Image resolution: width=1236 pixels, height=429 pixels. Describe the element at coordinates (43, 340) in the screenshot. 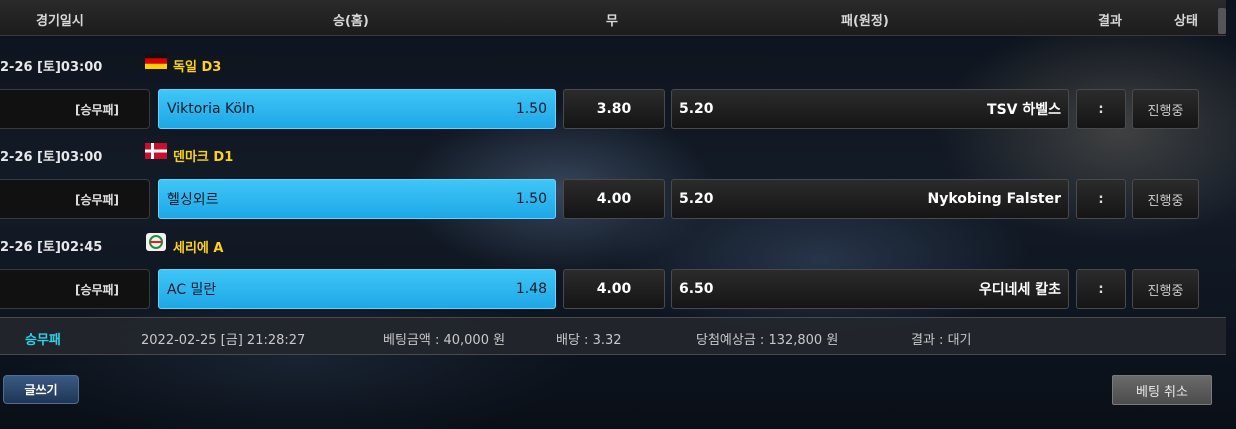

I see `summary-bet-type: 승무패` at that location.